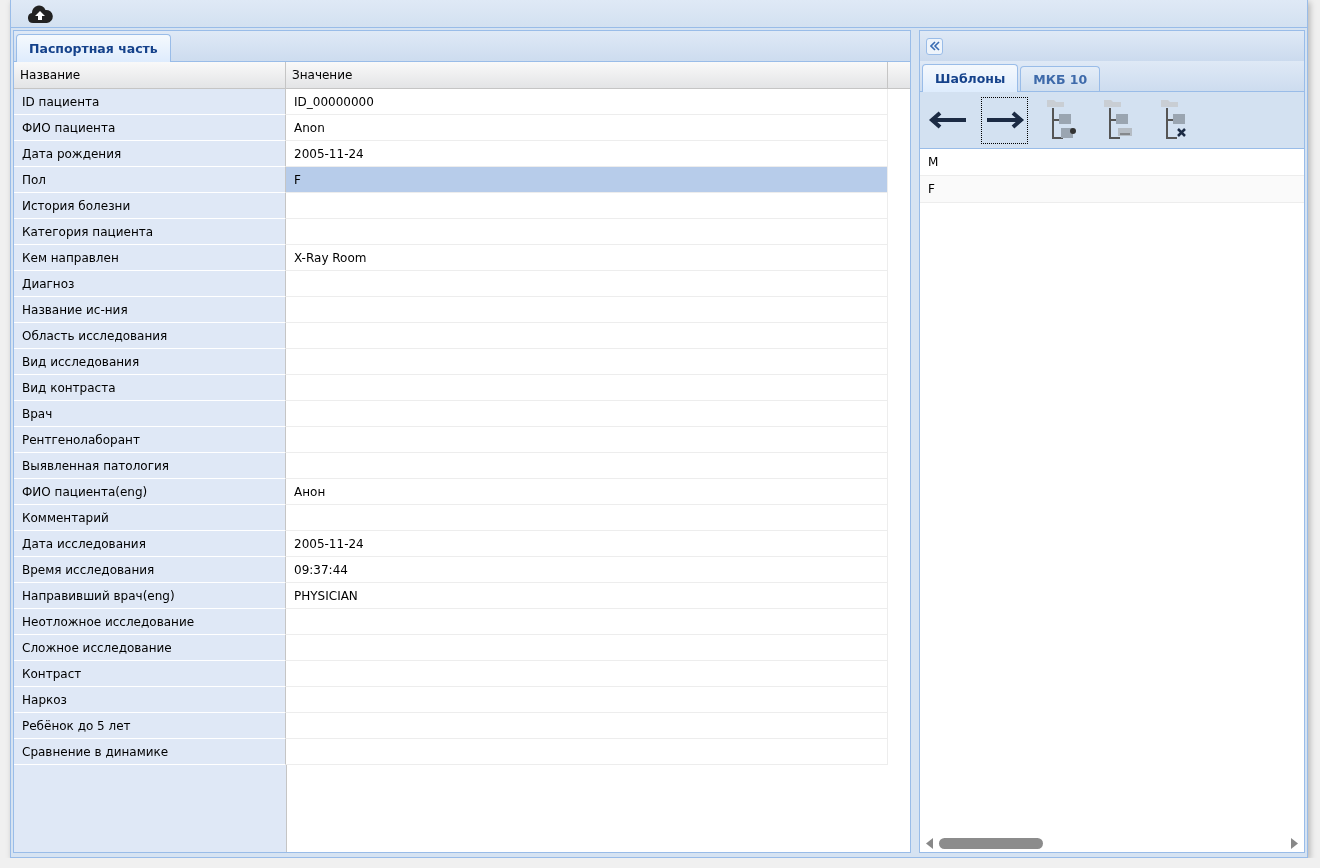 This screenshot has width=1320, height=868. Describe the element at coordinates (587, 75) in the screenshot. I see `column-header: Значение` at that location.